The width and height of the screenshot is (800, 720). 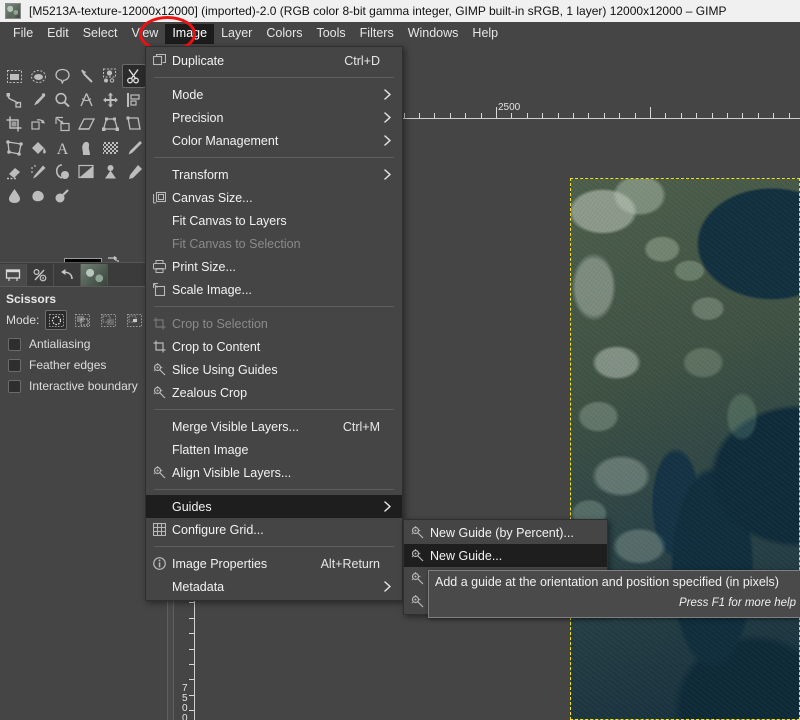 I want to click on bucket-fill-tool, so click(x=38, y=148).